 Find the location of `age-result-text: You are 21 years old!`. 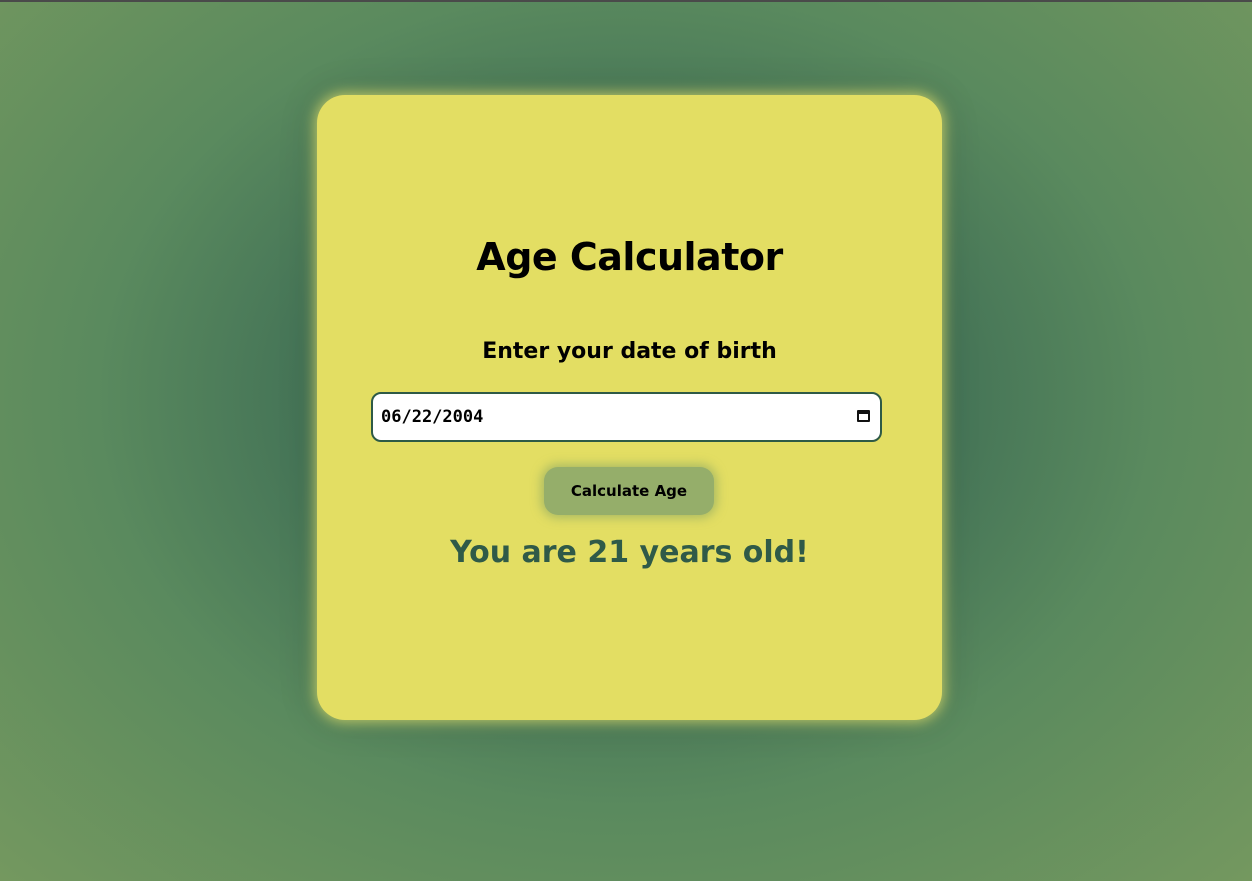

age-result-text: You are 21 years old! is located at coordinates (629, 552).